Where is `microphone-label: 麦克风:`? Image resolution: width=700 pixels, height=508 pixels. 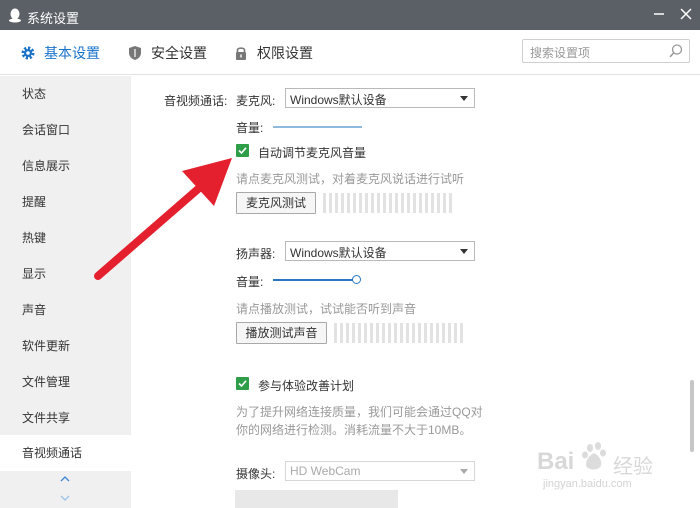
microphone-label: 麦克风: is located at coordinates (256, 101).